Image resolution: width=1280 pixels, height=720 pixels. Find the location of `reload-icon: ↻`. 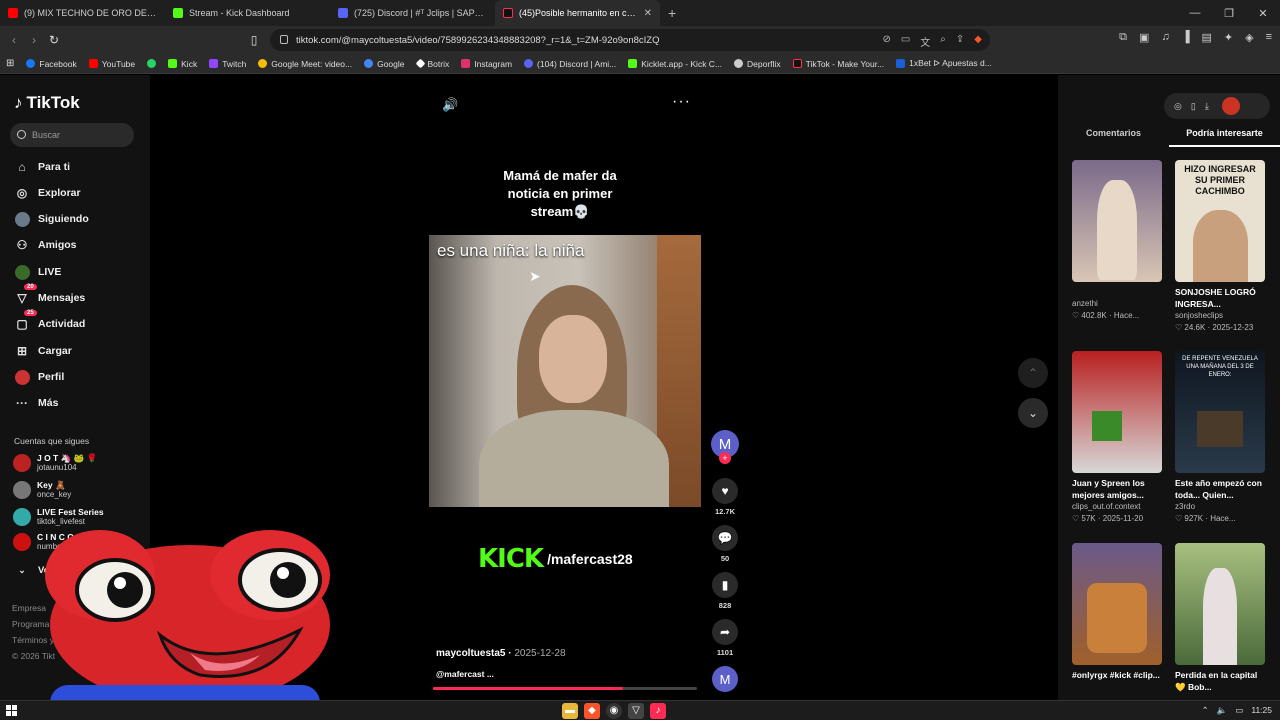

reload-icon: ↻ is located at coordinates (54, 40).